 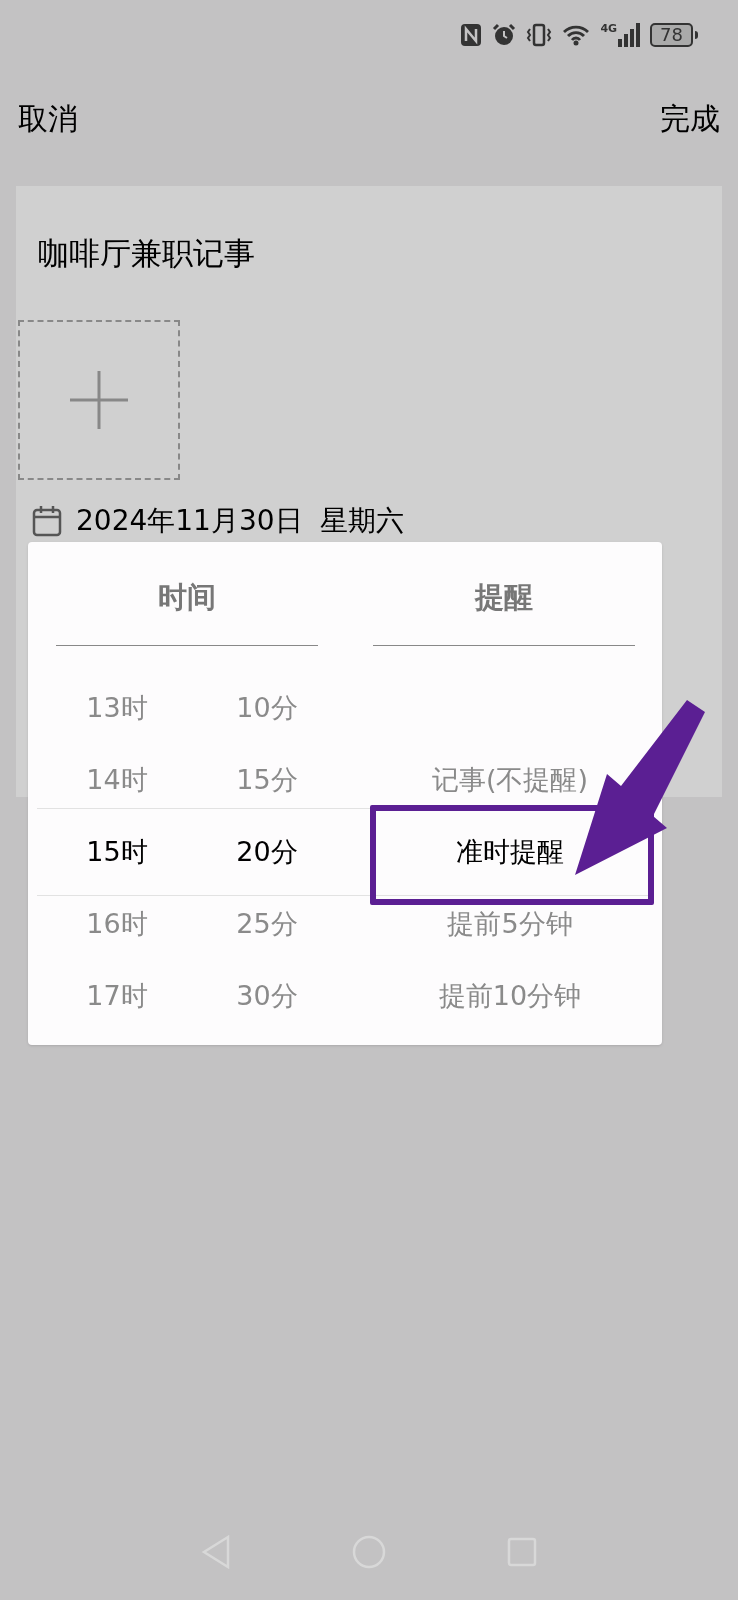 I want to click on hour-option: 13时, so click(x=117, y=708).